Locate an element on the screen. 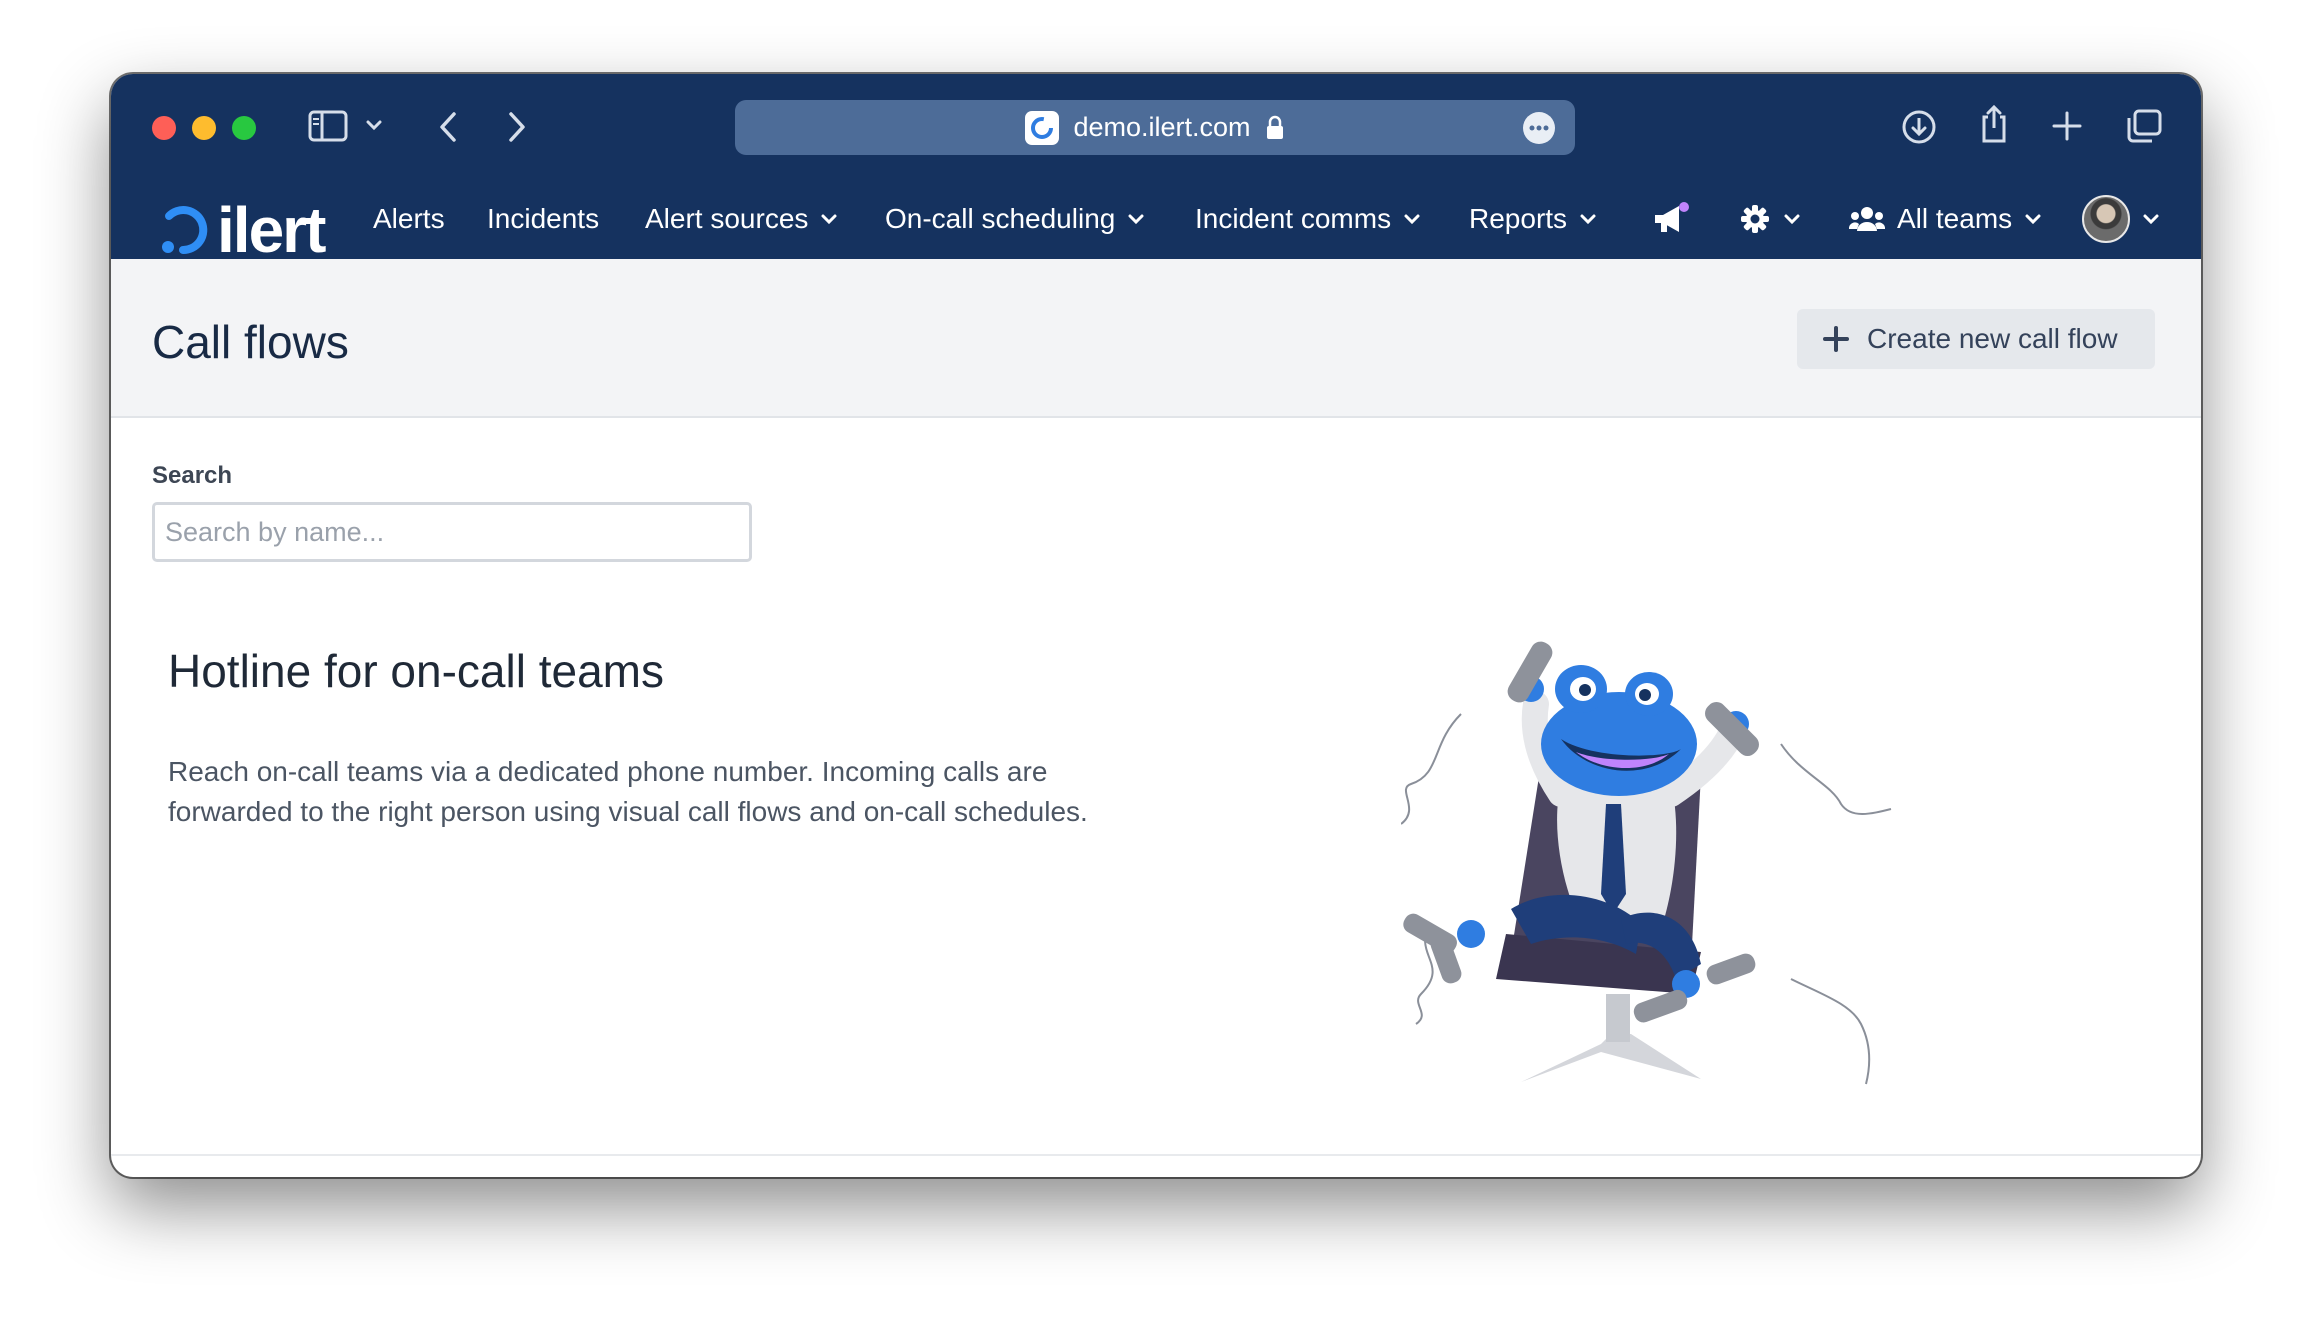  nav-reports: Reports is located at coordinates (1533, 219).